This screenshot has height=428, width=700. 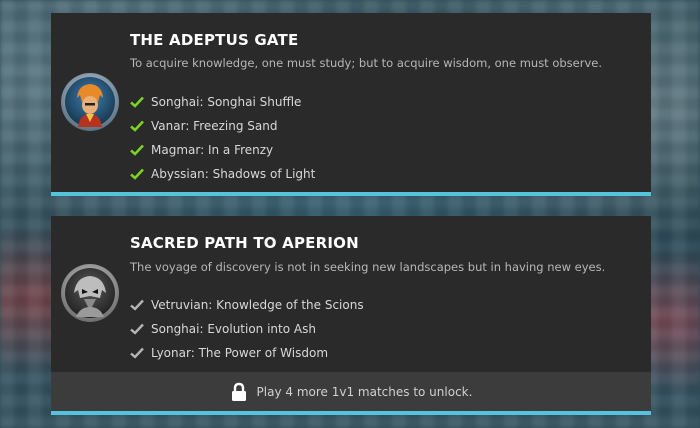 I want to click on lock-icon, so click(x=238, y=391).